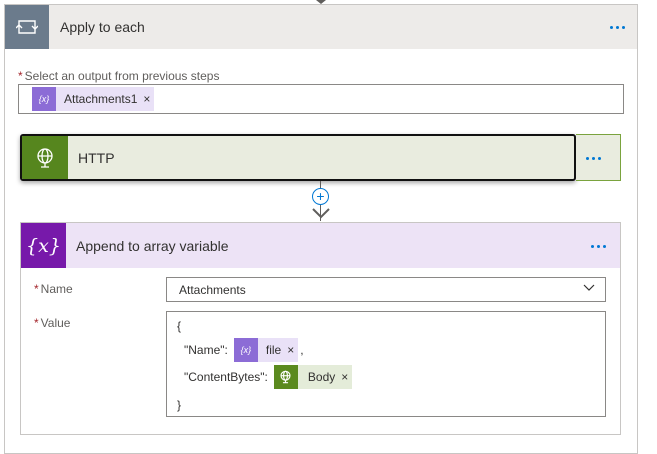 This screenshot has width=657, height=454. Describe the element at coordinates (321, 213) in the screenshot. I see `connector-arrow-down-icon` at that location.